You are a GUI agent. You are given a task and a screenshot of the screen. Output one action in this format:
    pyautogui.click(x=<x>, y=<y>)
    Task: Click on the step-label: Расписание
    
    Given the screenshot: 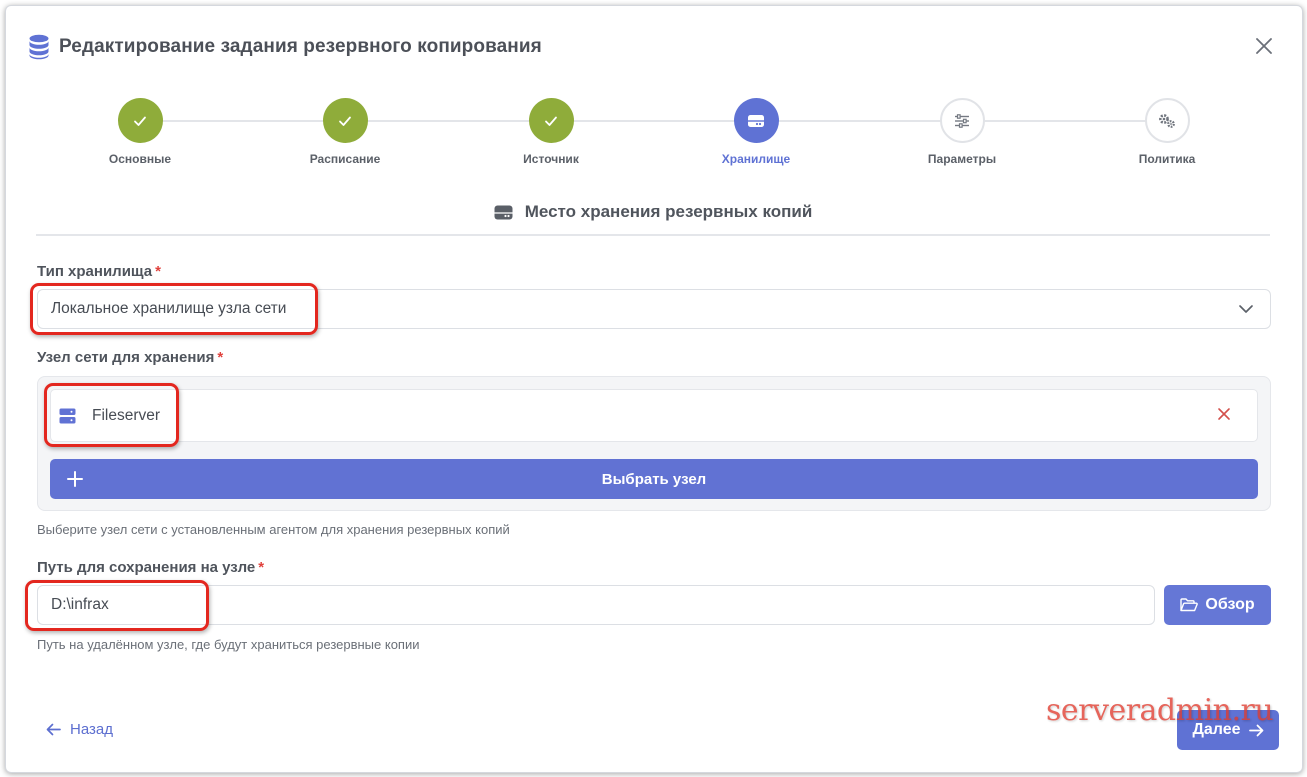 What is the action you would take?
    pyautogui.click(x=345, y=159)
    